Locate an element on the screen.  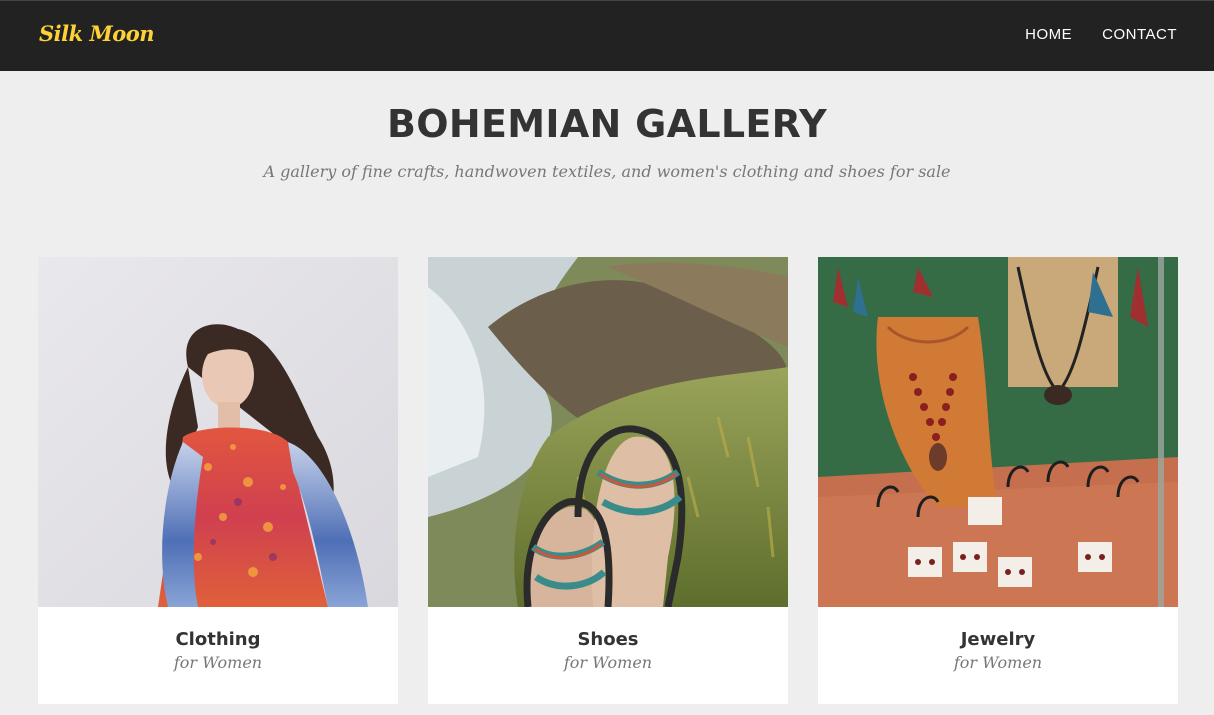
nav-links: HOME CONTACT is located at coordinates (1101, 34).